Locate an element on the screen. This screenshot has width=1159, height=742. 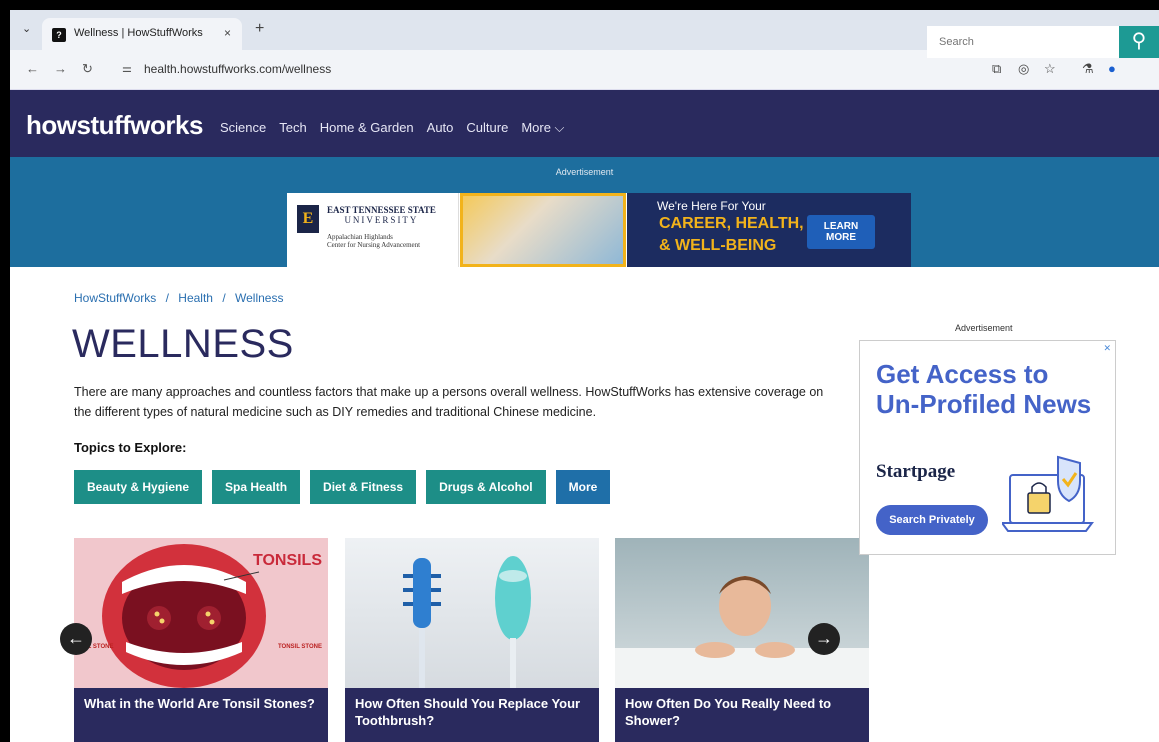
tab-title: Wellness | HowStuffWorks is located at coordinates (138, 33).